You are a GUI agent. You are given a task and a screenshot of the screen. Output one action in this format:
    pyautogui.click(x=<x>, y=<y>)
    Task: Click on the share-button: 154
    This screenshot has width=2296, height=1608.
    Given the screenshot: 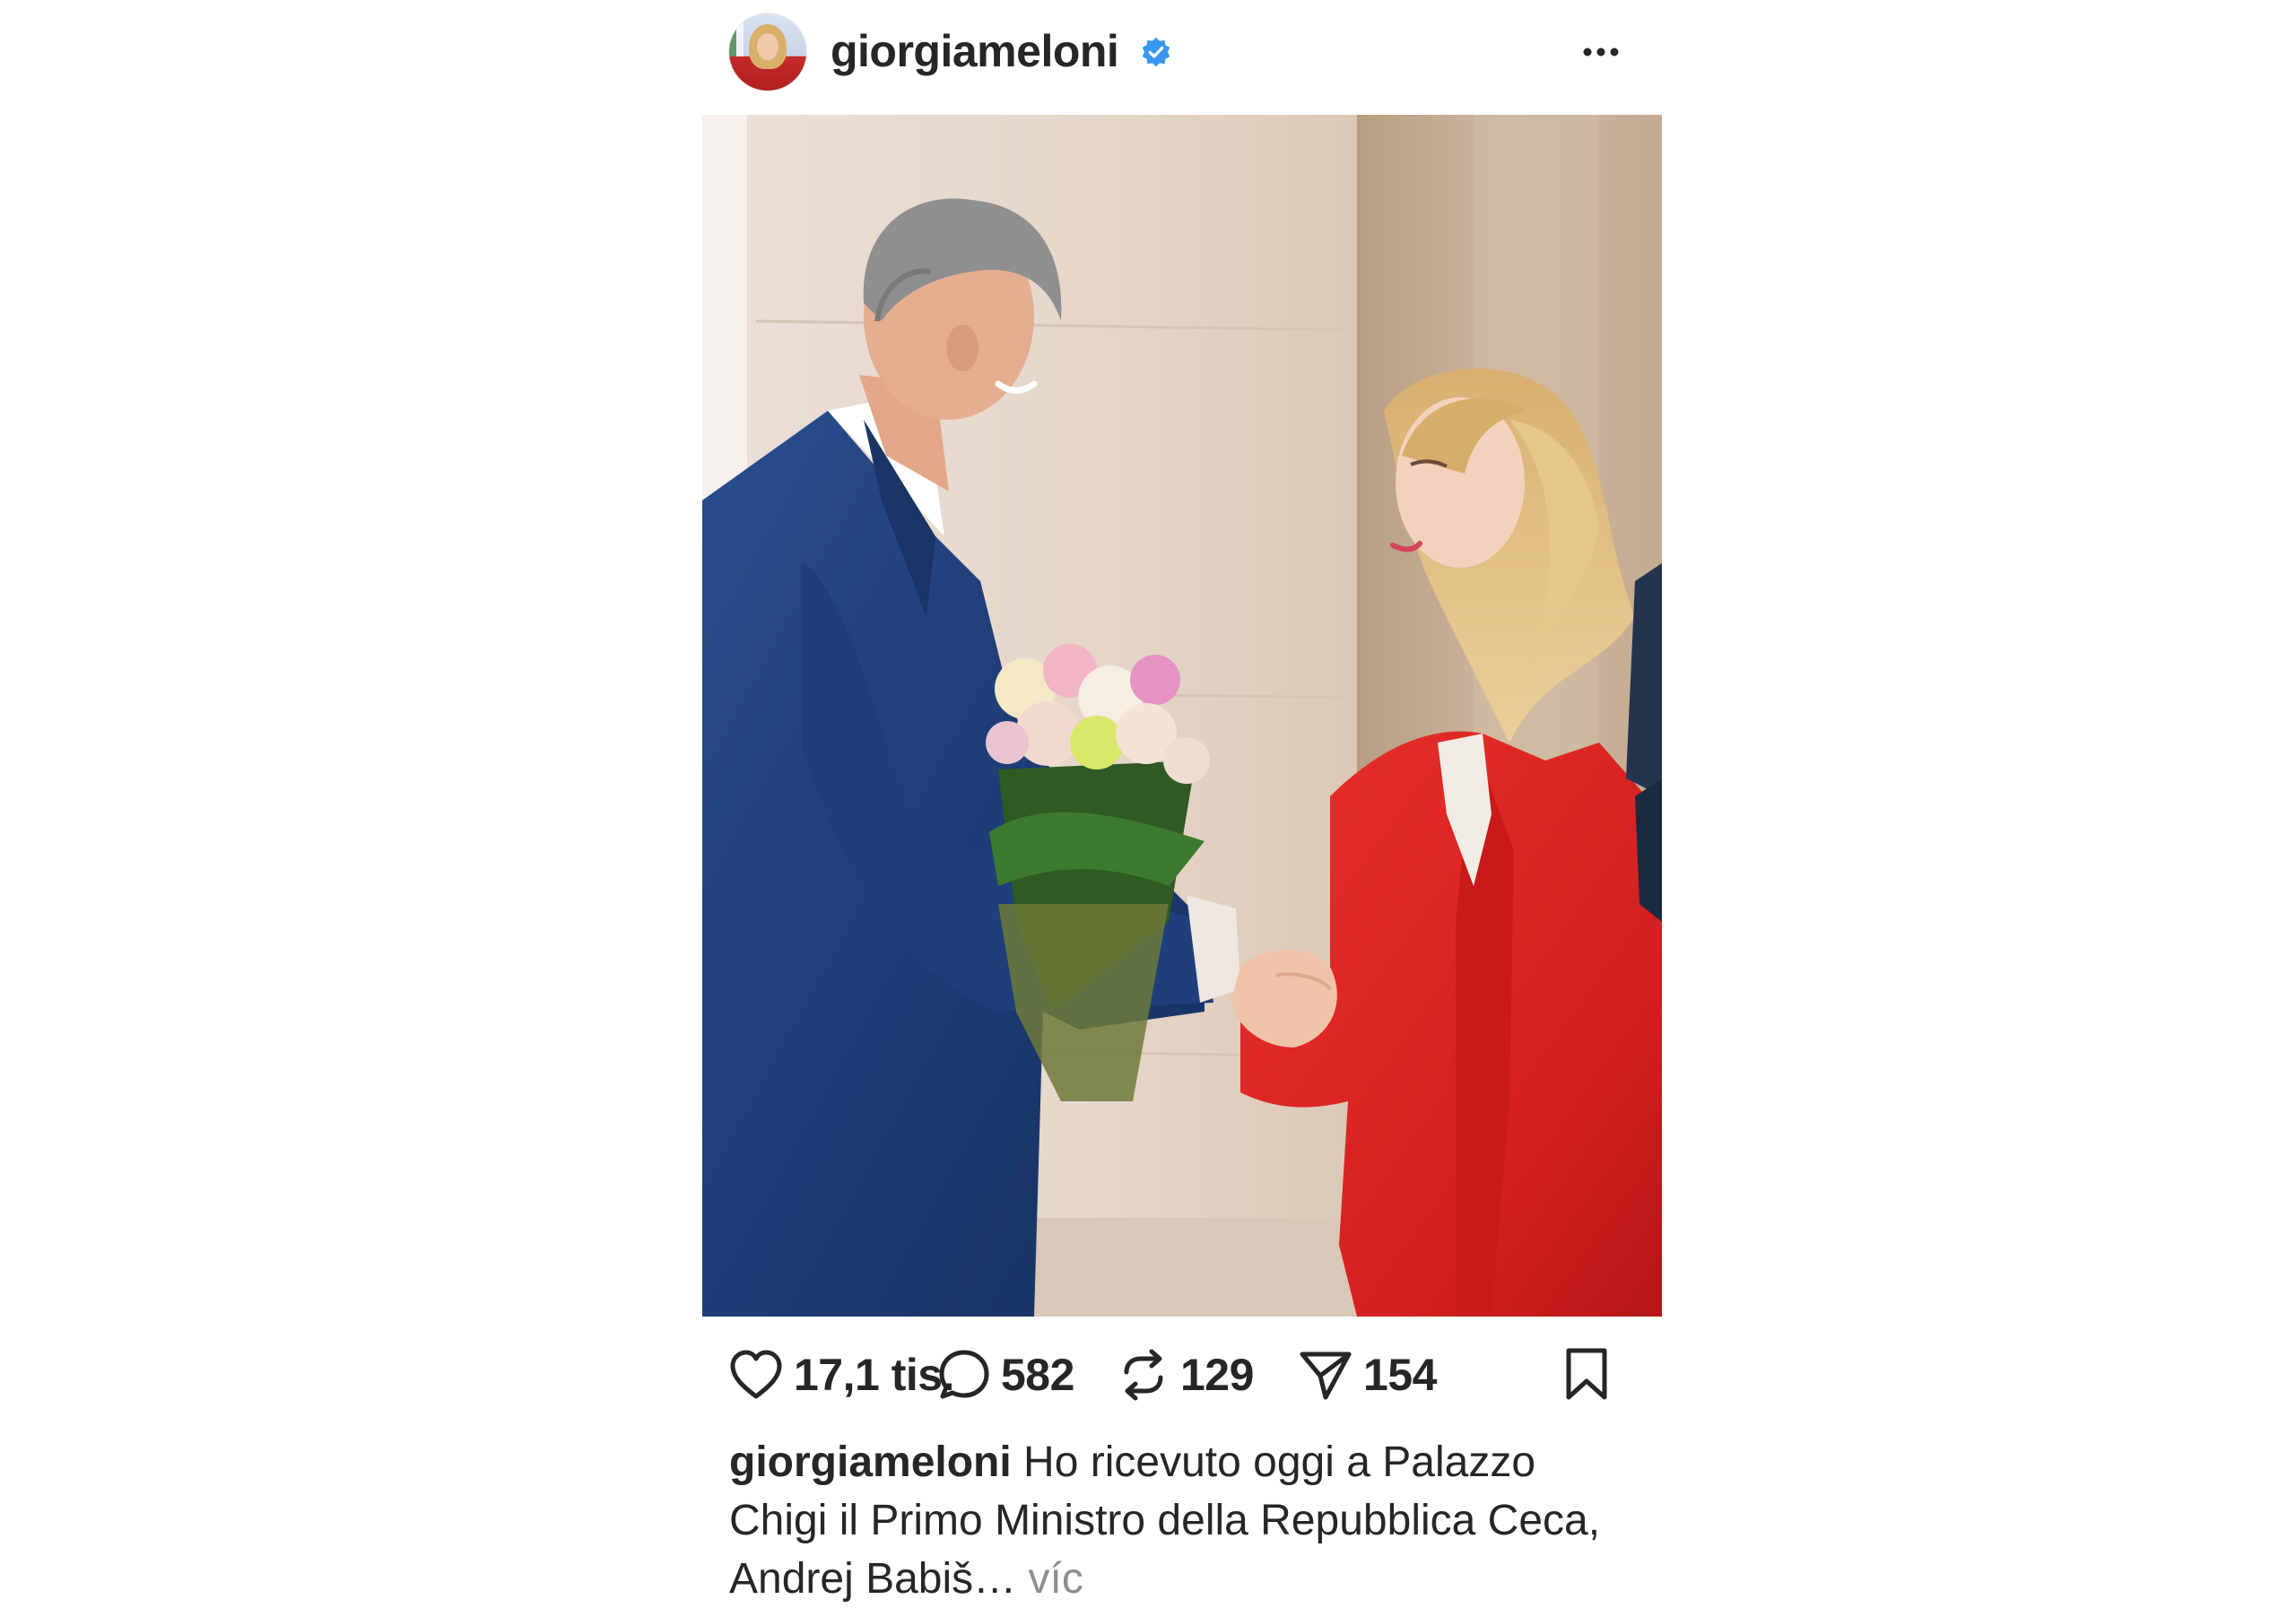 What is the action you would take?
    pyautogui.click(x=1368, y=1375)
    